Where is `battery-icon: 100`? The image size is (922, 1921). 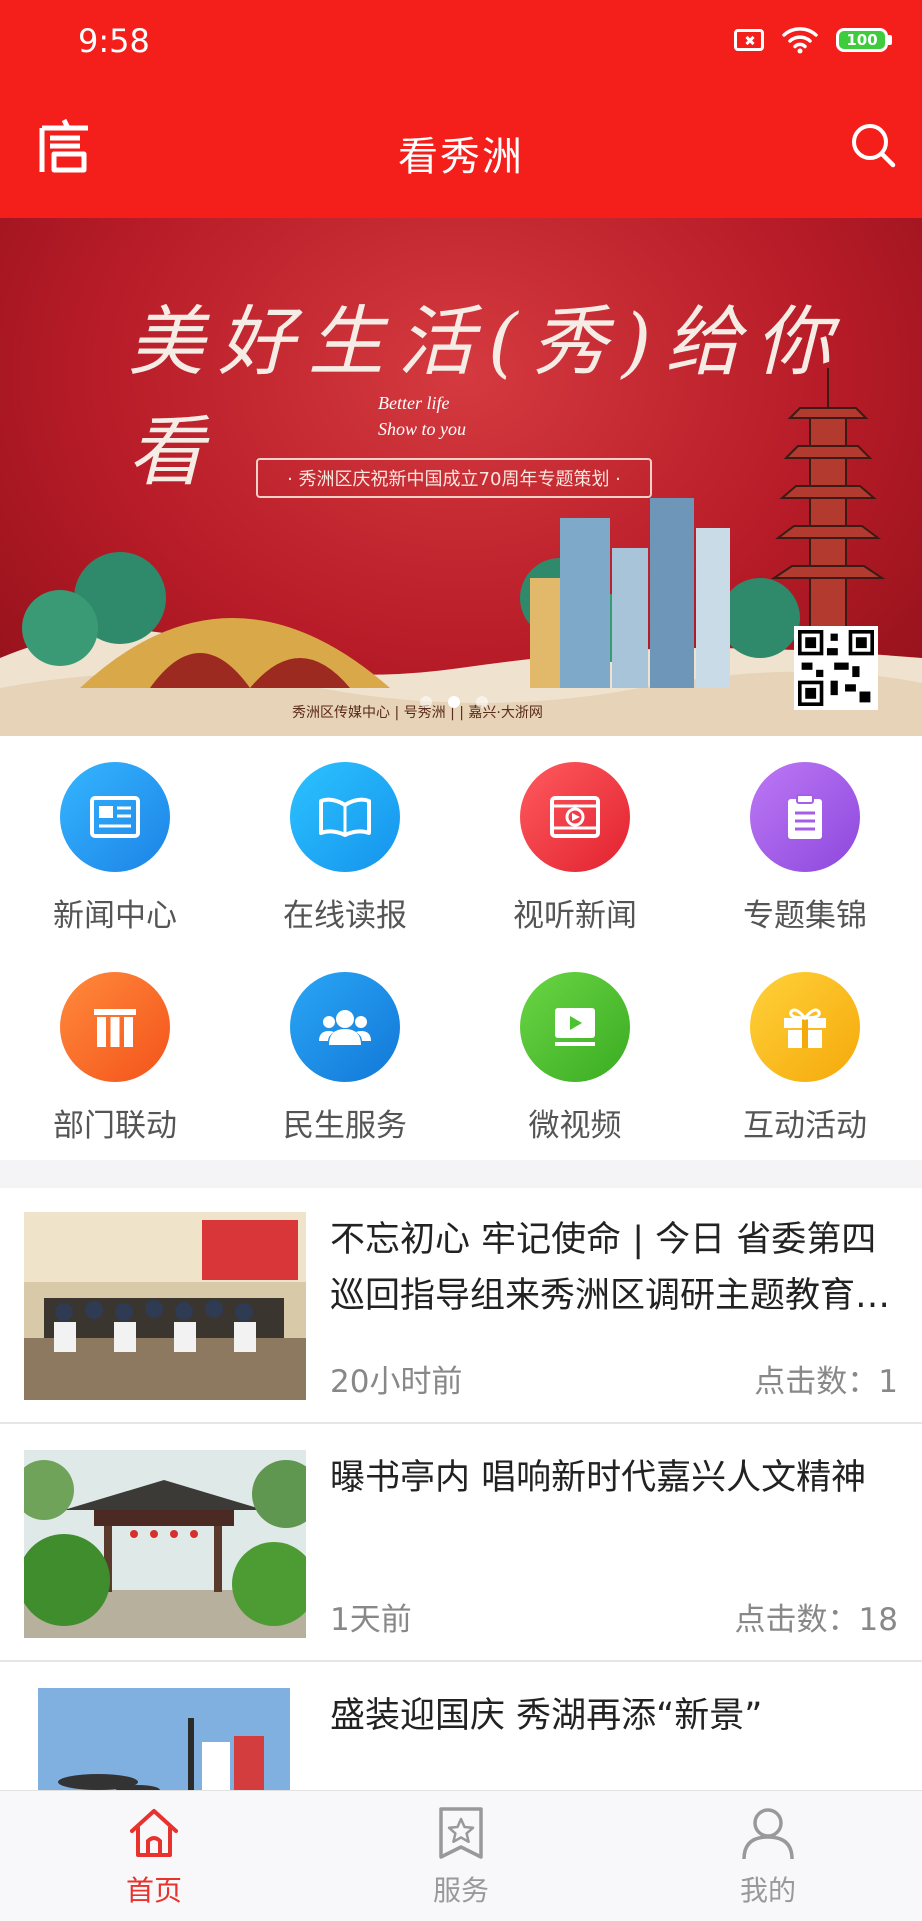 battery-icon: 100 is located at coordinates (864, 40).